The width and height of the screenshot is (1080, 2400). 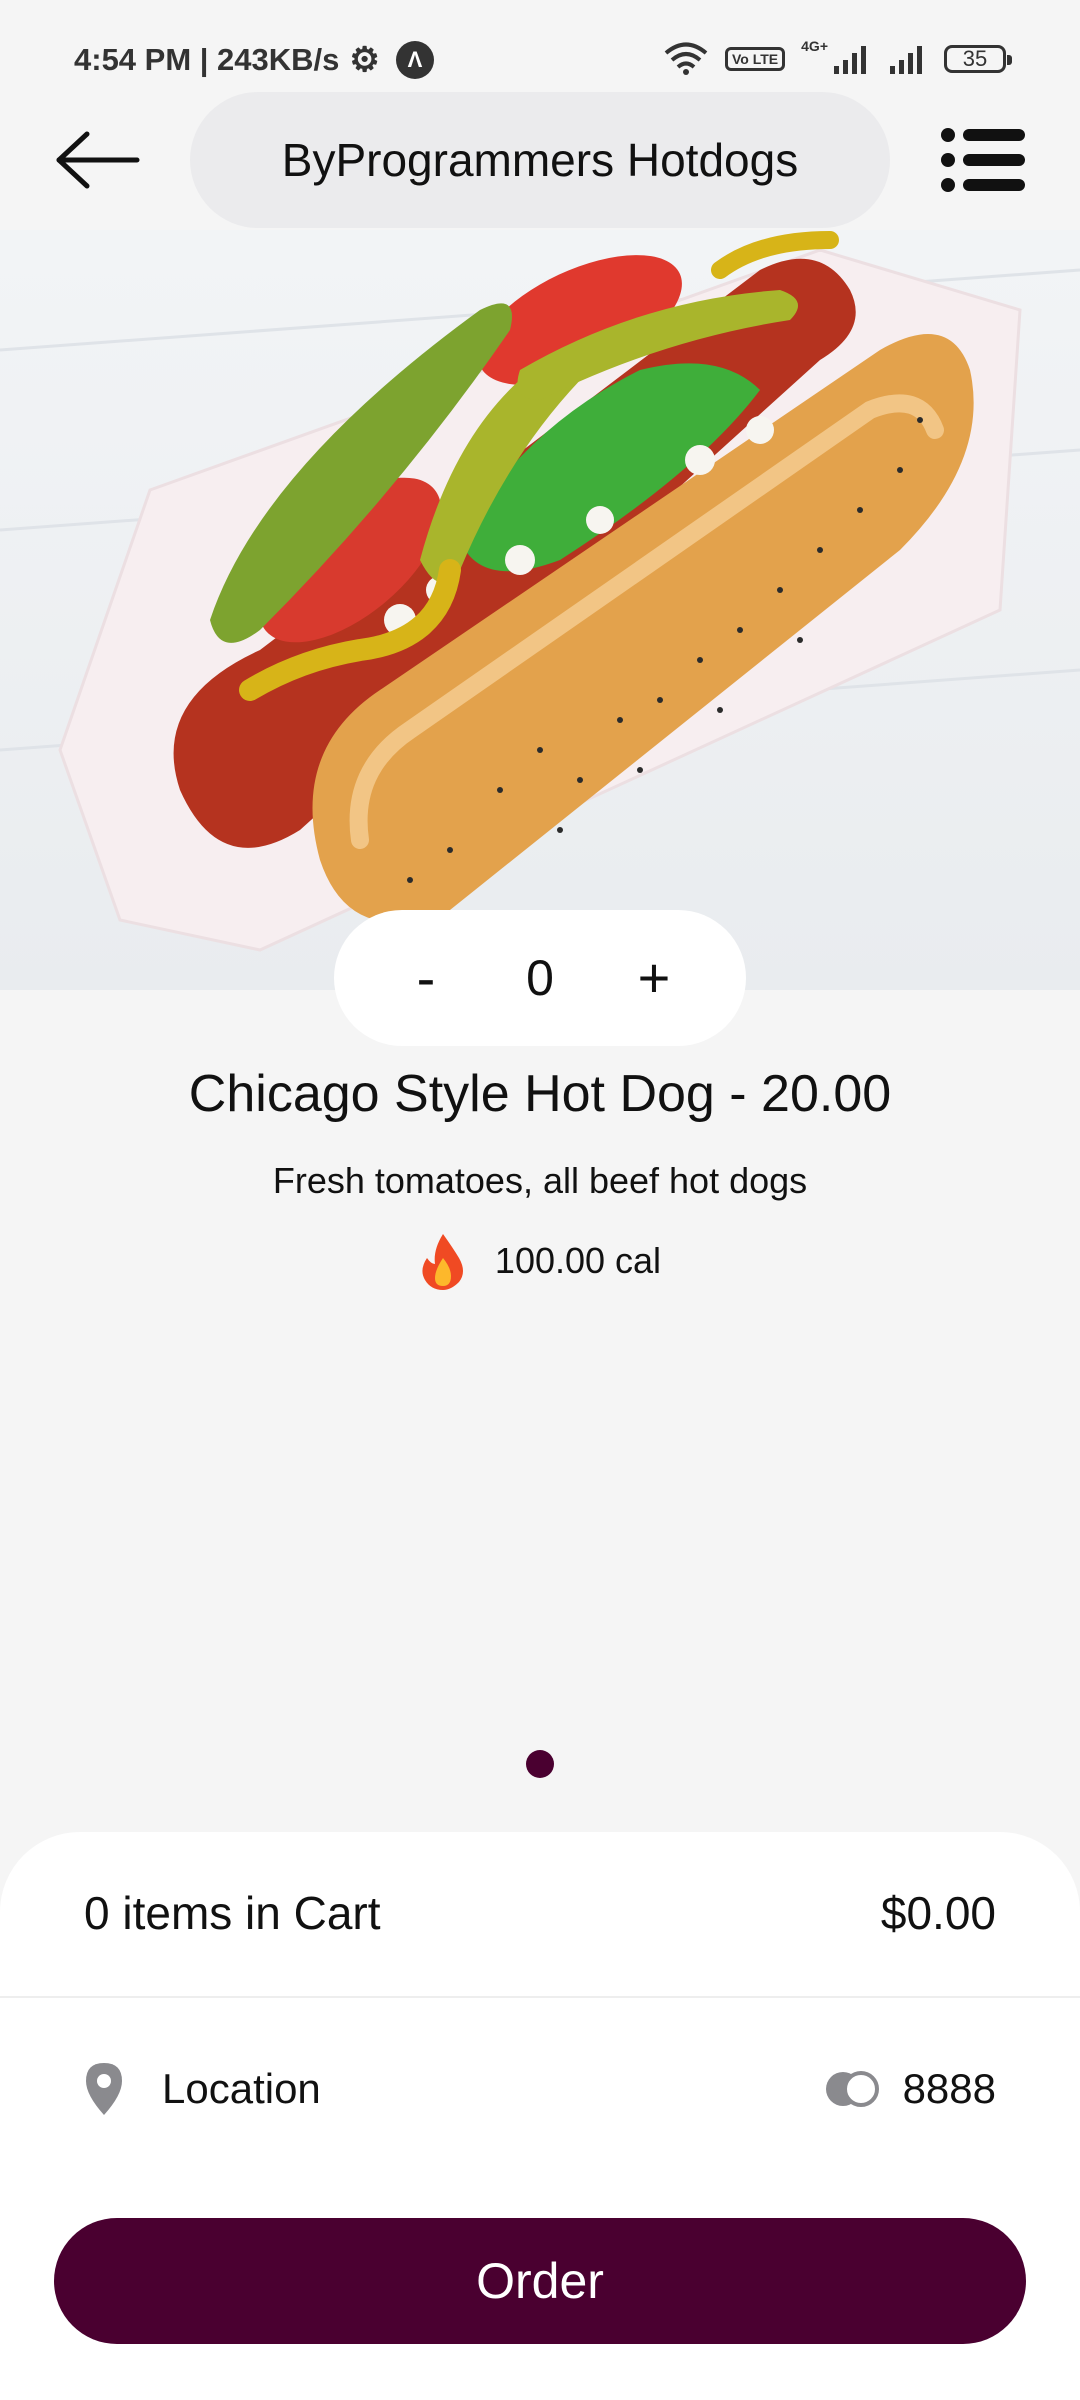 What do you see at coordinates (112, 2089) in the screenshot?
I see `location-pin-icon` at bounding box center [112, 2089].